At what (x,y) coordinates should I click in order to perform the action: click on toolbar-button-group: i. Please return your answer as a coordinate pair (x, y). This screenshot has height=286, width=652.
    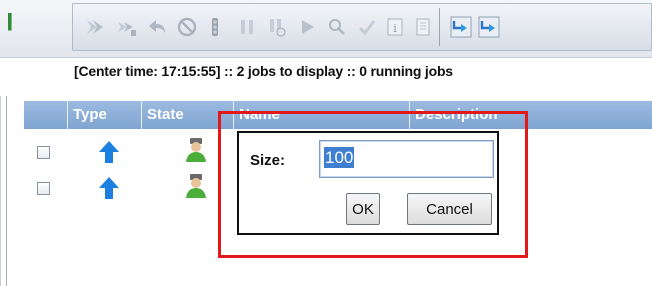
    Looking at the image, I should click on (362, 27).